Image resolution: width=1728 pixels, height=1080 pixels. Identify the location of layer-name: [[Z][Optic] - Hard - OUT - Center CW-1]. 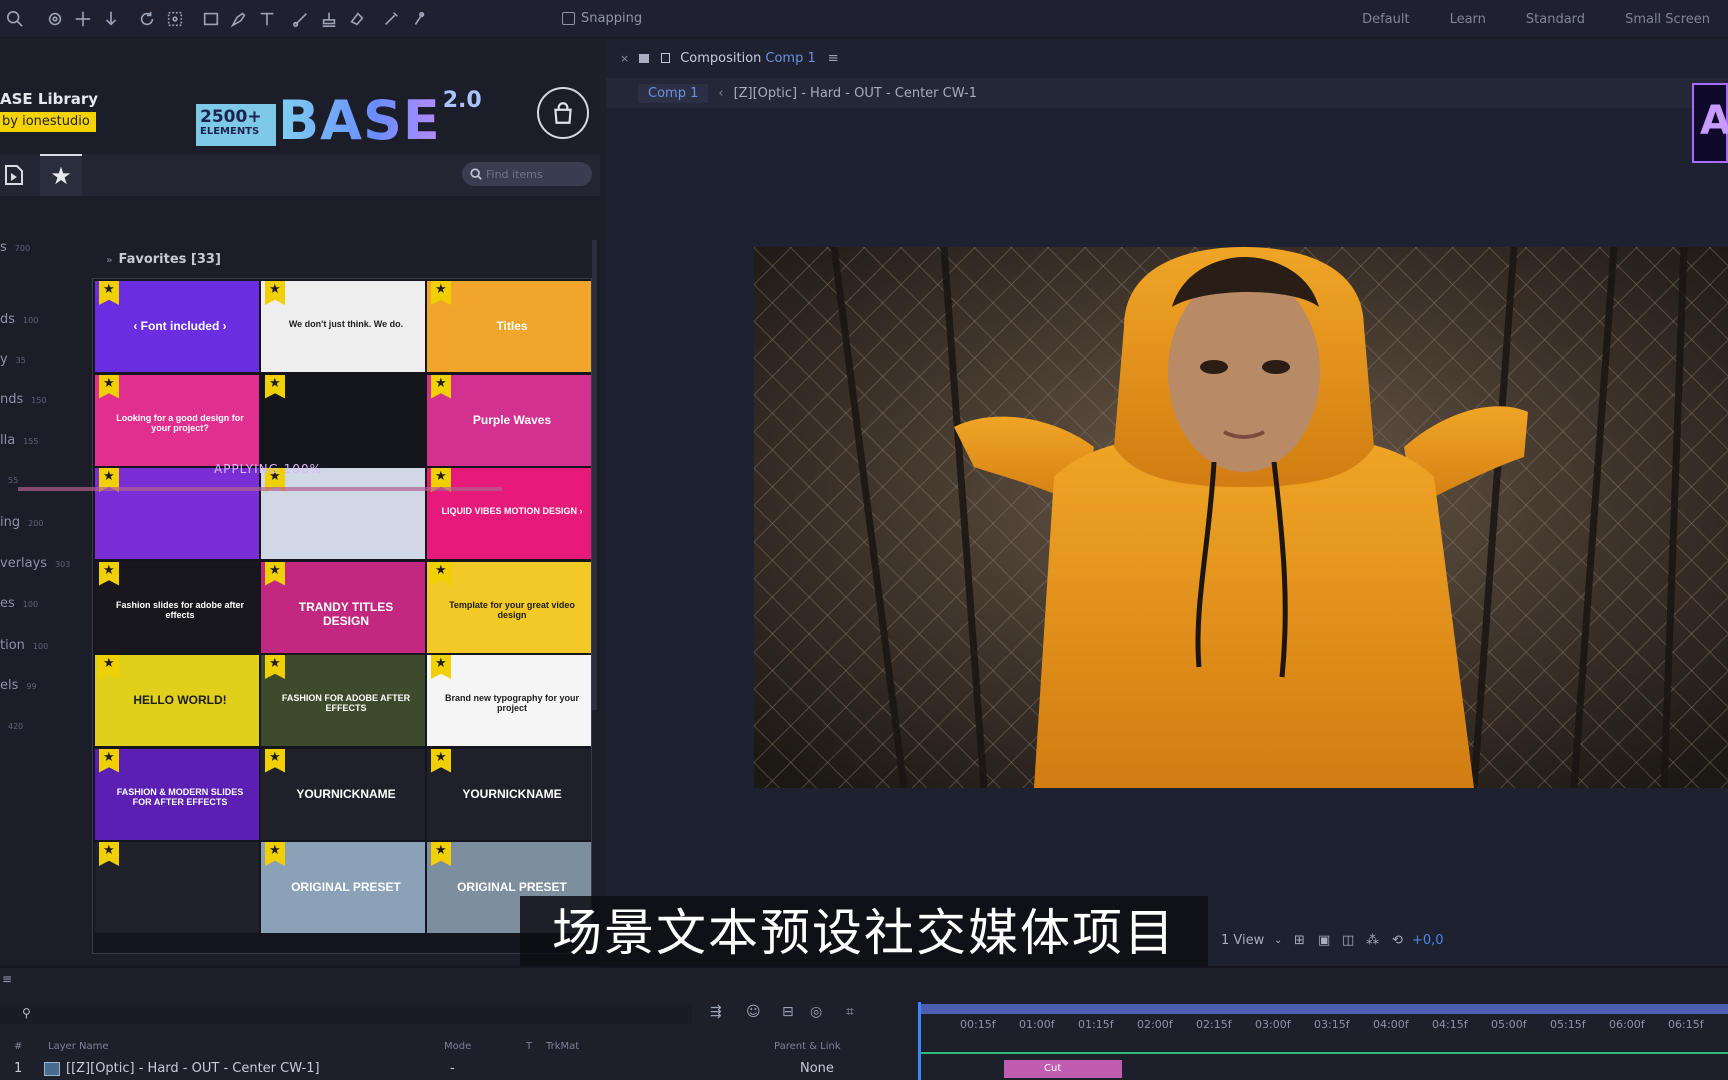
(193, 1068).